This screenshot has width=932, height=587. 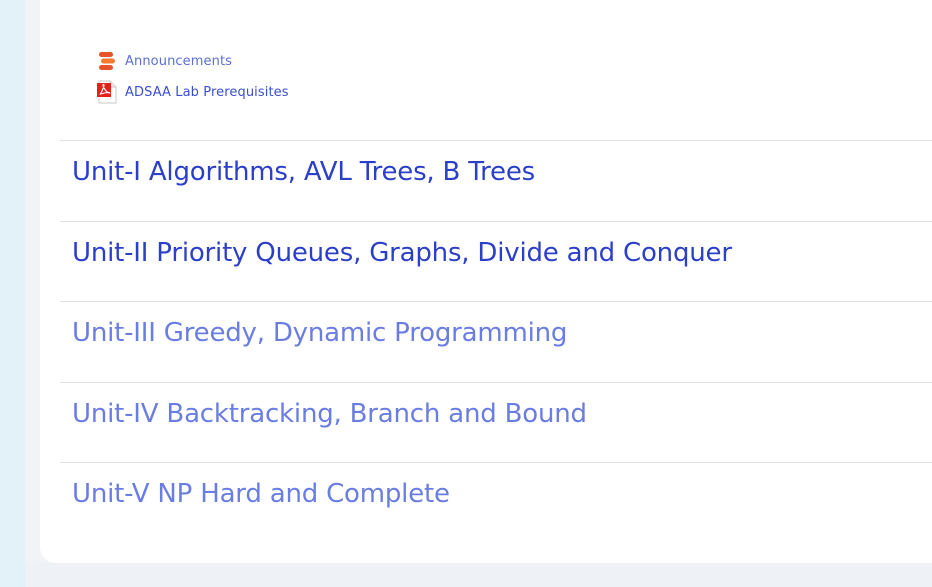 I want to click on section-unit-3: Unit-III Greedy, Dynamic Programming, so click(x=496, y=341).